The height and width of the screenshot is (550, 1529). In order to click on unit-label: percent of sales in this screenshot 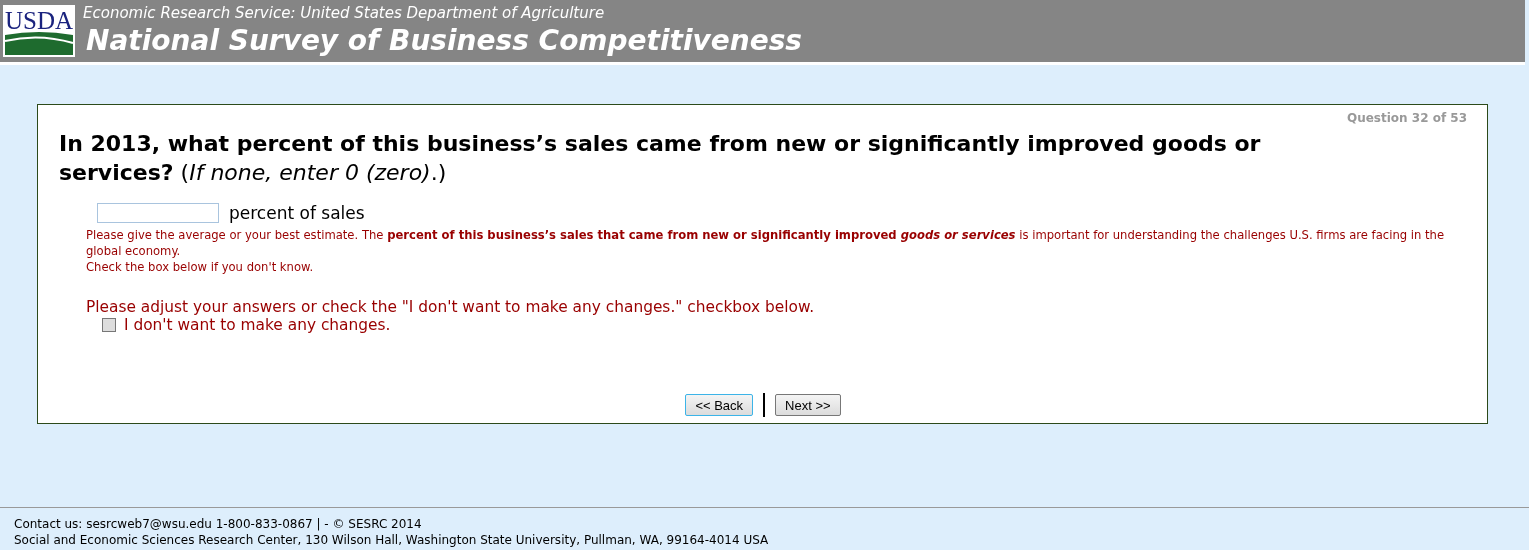, I will do `click(297, 213)`.